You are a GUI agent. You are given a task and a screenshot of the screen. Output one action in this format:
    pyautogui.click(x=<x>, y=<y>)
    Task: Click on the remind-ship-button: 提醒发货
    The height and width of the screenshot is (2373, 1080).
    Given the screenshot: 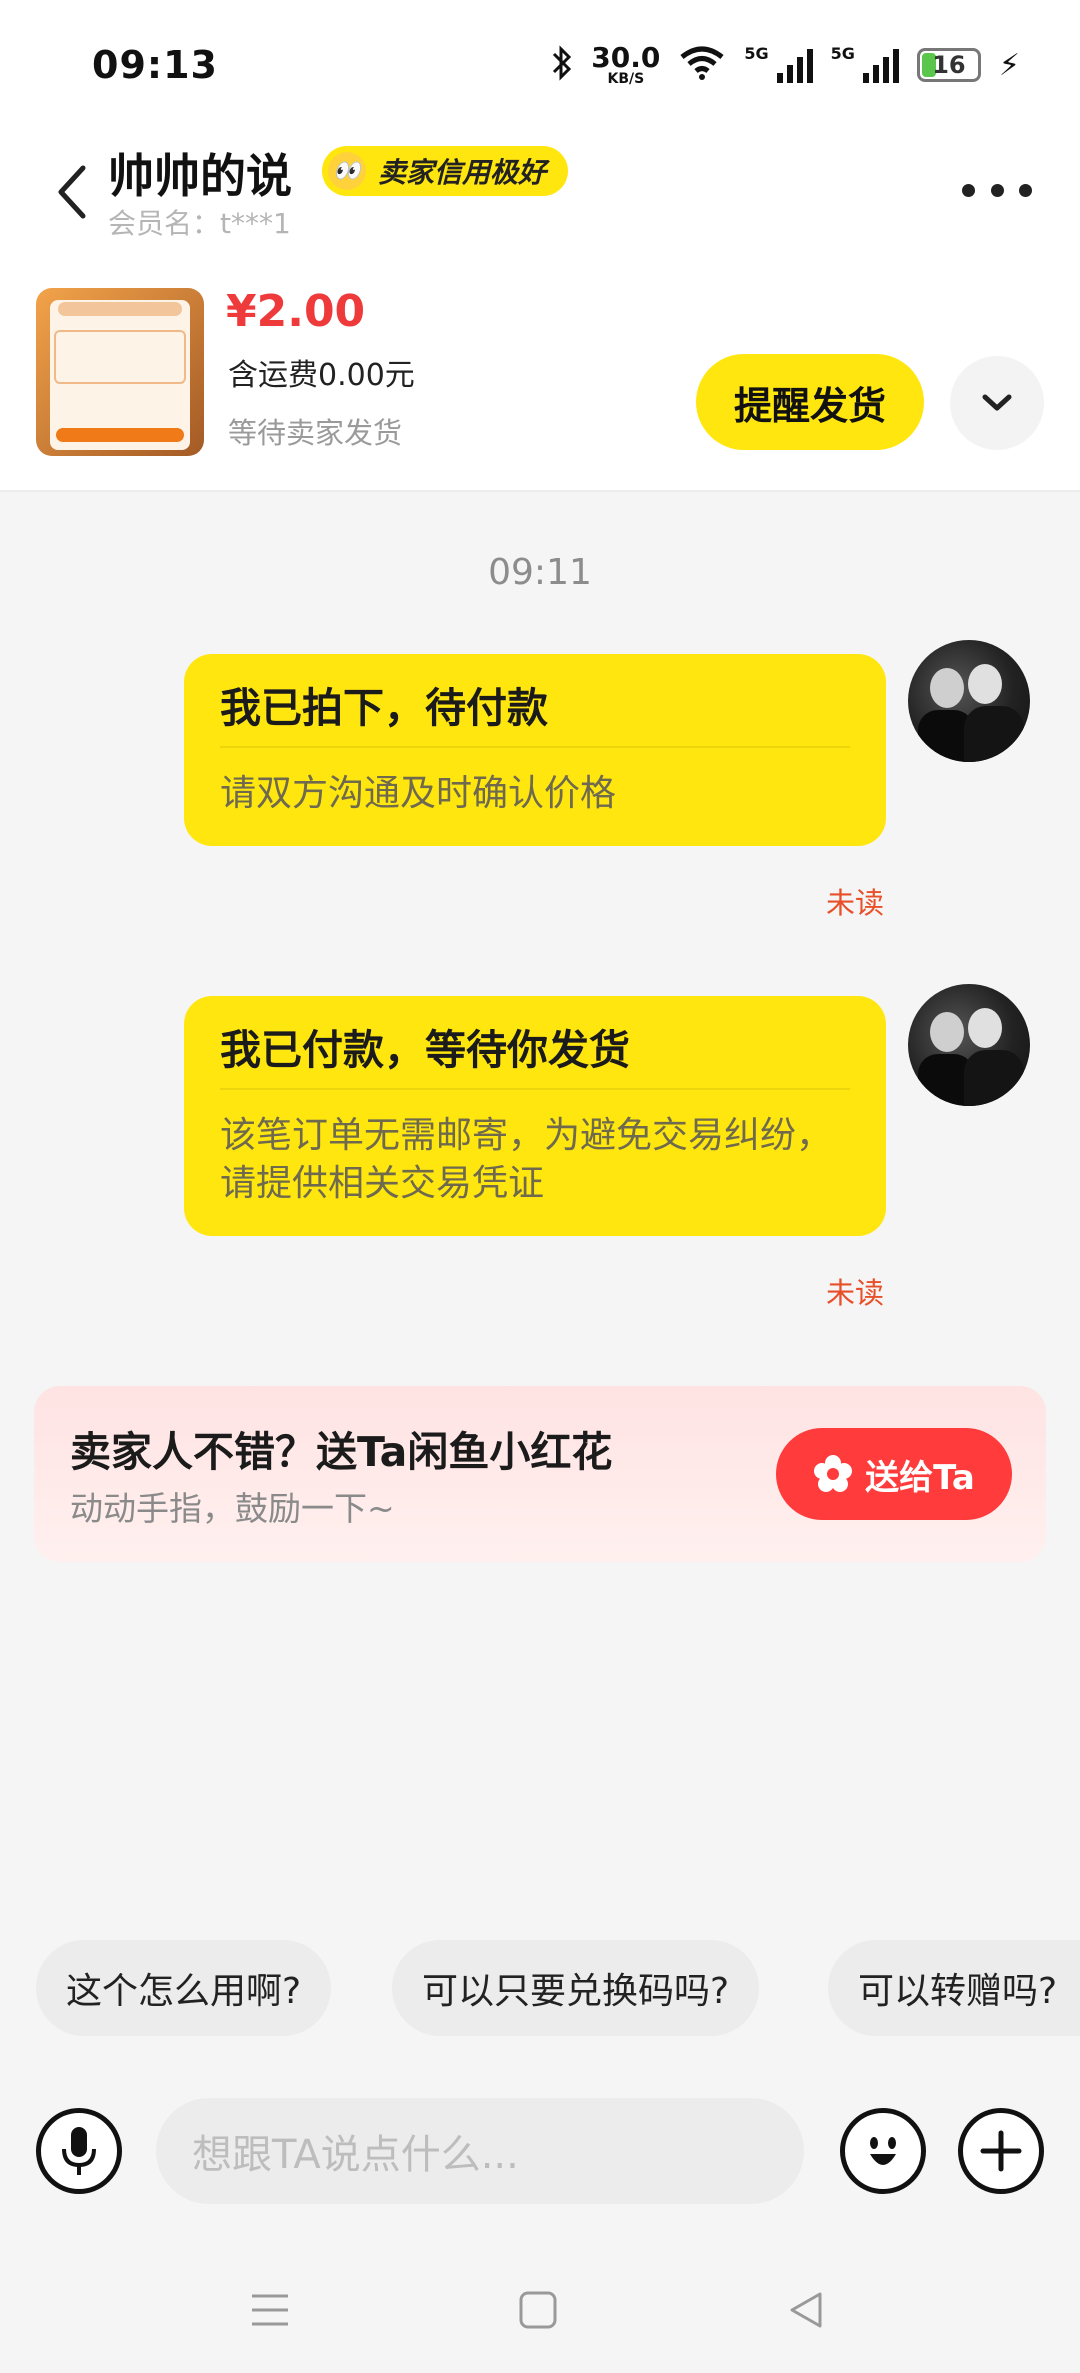 What is the action you would take?
    pyautogui.click(x=810, y=402)
    